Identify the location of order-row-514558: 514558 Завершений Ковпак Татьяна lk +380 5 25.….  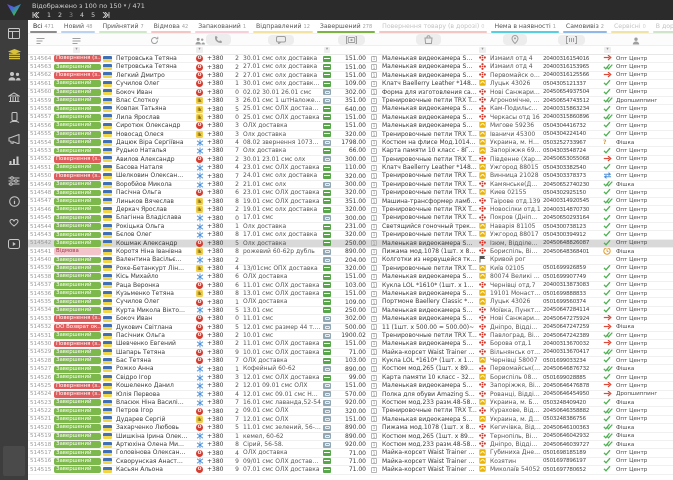
(350, 109).